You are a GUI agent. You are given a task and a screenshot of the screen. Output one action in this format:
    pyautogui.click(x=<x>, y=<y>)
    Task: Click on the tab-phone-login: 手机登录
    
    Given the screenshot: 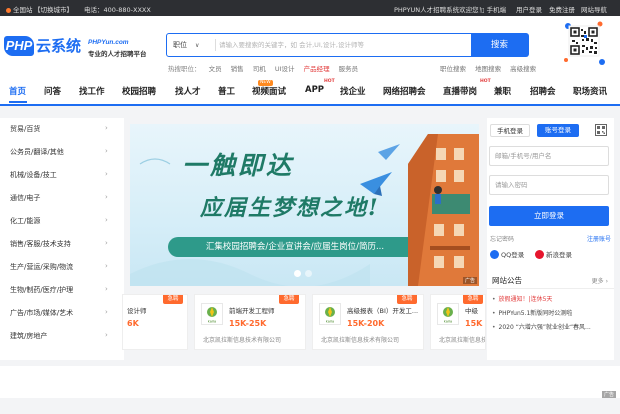 What is the action you would take?
    pyautogui.click(x=510, y=130)
    